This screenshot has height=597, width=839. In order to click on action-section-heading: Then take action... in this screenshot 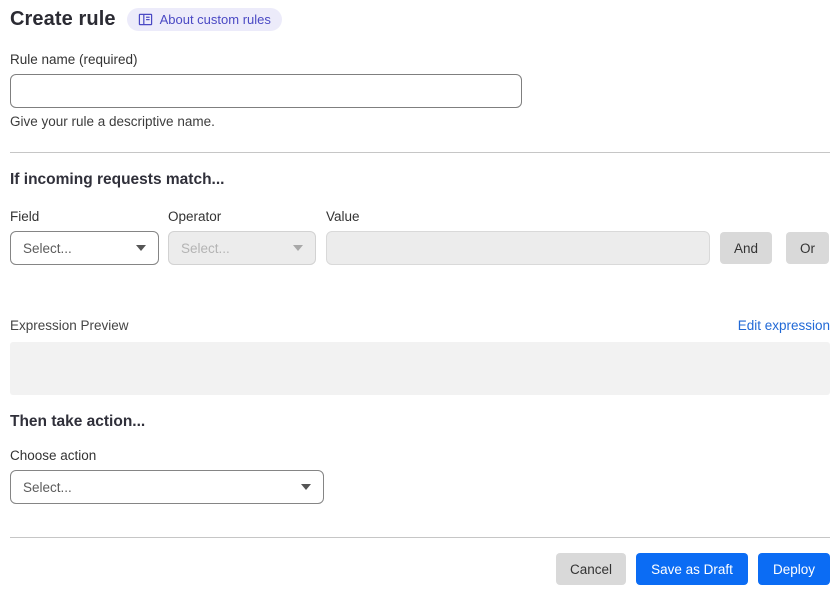, I will do `click(78, 421)`.